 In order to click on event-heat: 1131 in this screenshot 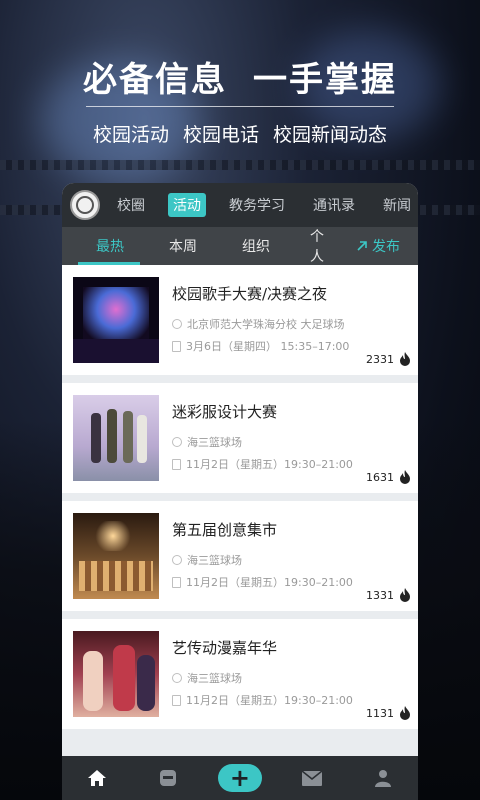, I will do `click(389, 713)`.